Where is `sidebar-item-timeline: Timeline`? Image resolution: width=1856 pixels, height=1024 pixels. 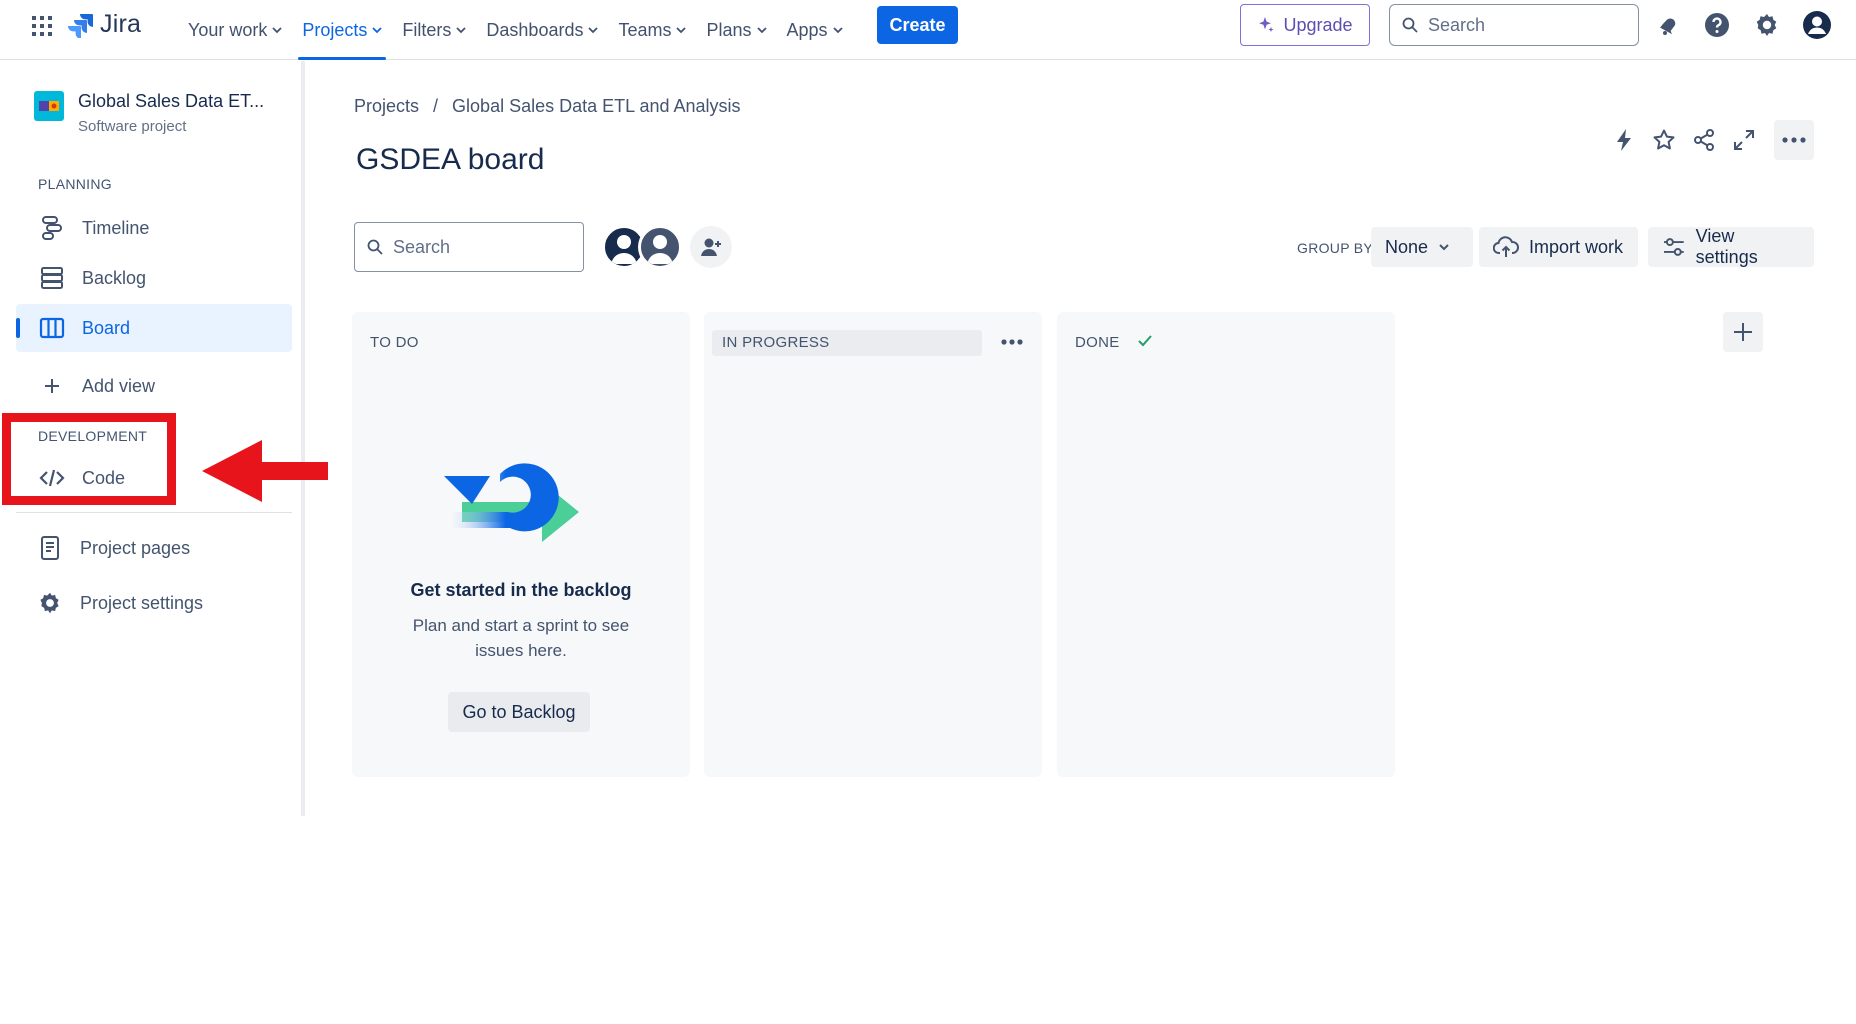 sidebar-item-timeline: Timeline is located at coordinates (154, 228).